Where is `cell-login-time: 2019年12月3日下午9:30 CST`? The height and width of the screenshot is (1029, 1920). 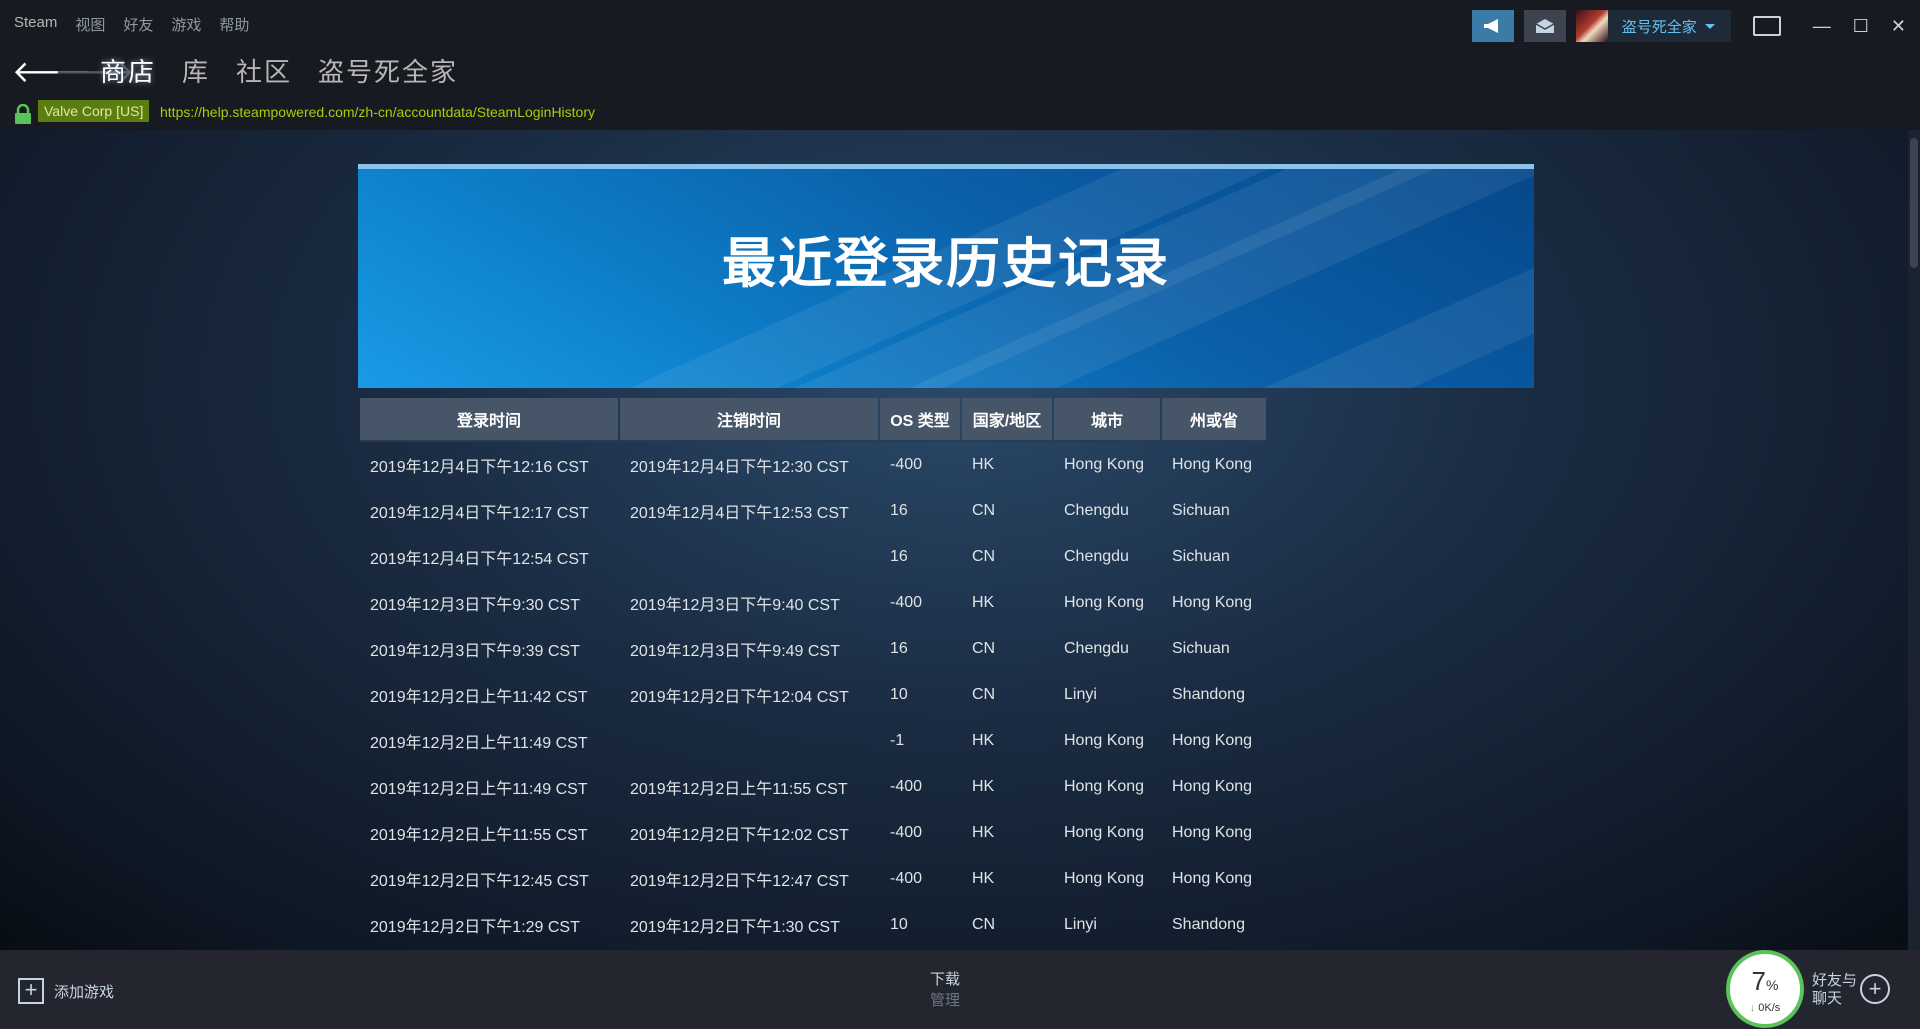
cell-login-time: 2019年12月3日下午9:30 CST is located at coordinates (475, 605).